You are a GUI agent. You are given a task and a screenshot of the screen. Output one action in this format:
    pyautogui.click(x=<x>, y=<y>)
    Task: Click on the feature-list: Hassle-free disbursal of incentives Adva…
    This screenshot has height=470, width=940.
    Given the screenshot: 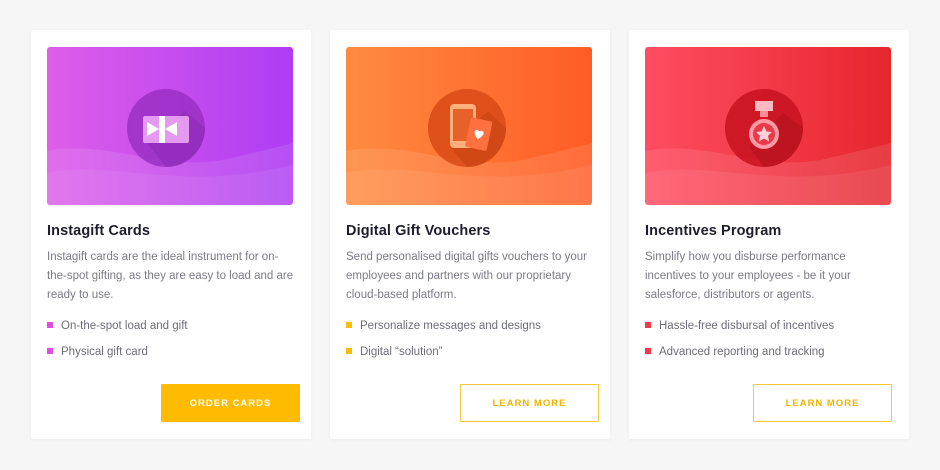 What is the action you would take?
    pyautogui.click(x=739, y=343)
    